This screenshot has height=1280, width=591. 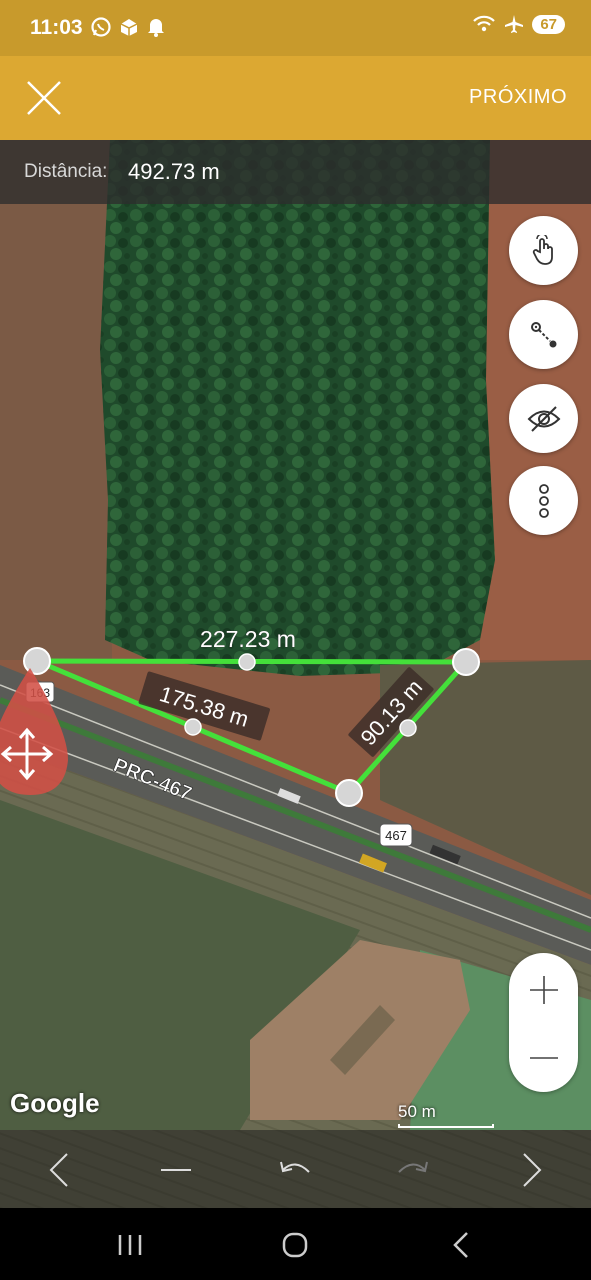 I want to click on battery-indicator: 67, so click(x=548, y=24).